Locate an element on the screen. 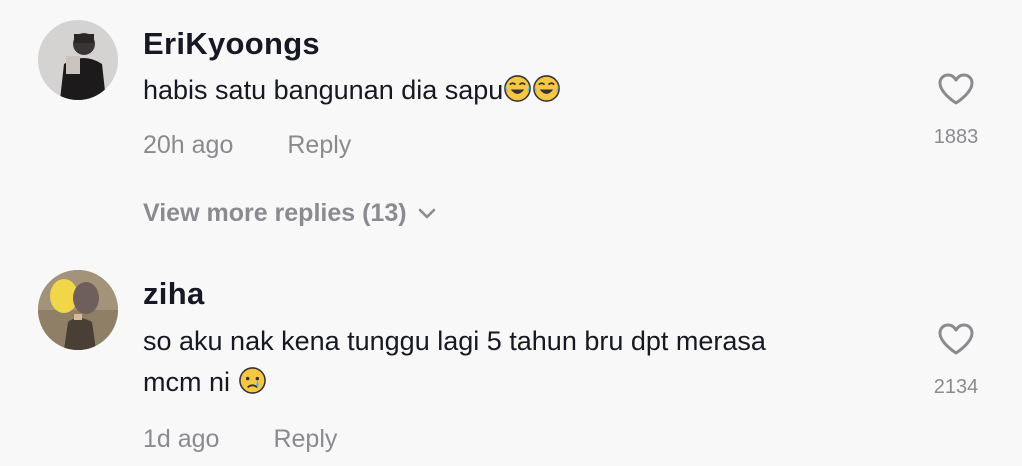  comment-timestamp: 1d ago is located at coordinates (181, 439).